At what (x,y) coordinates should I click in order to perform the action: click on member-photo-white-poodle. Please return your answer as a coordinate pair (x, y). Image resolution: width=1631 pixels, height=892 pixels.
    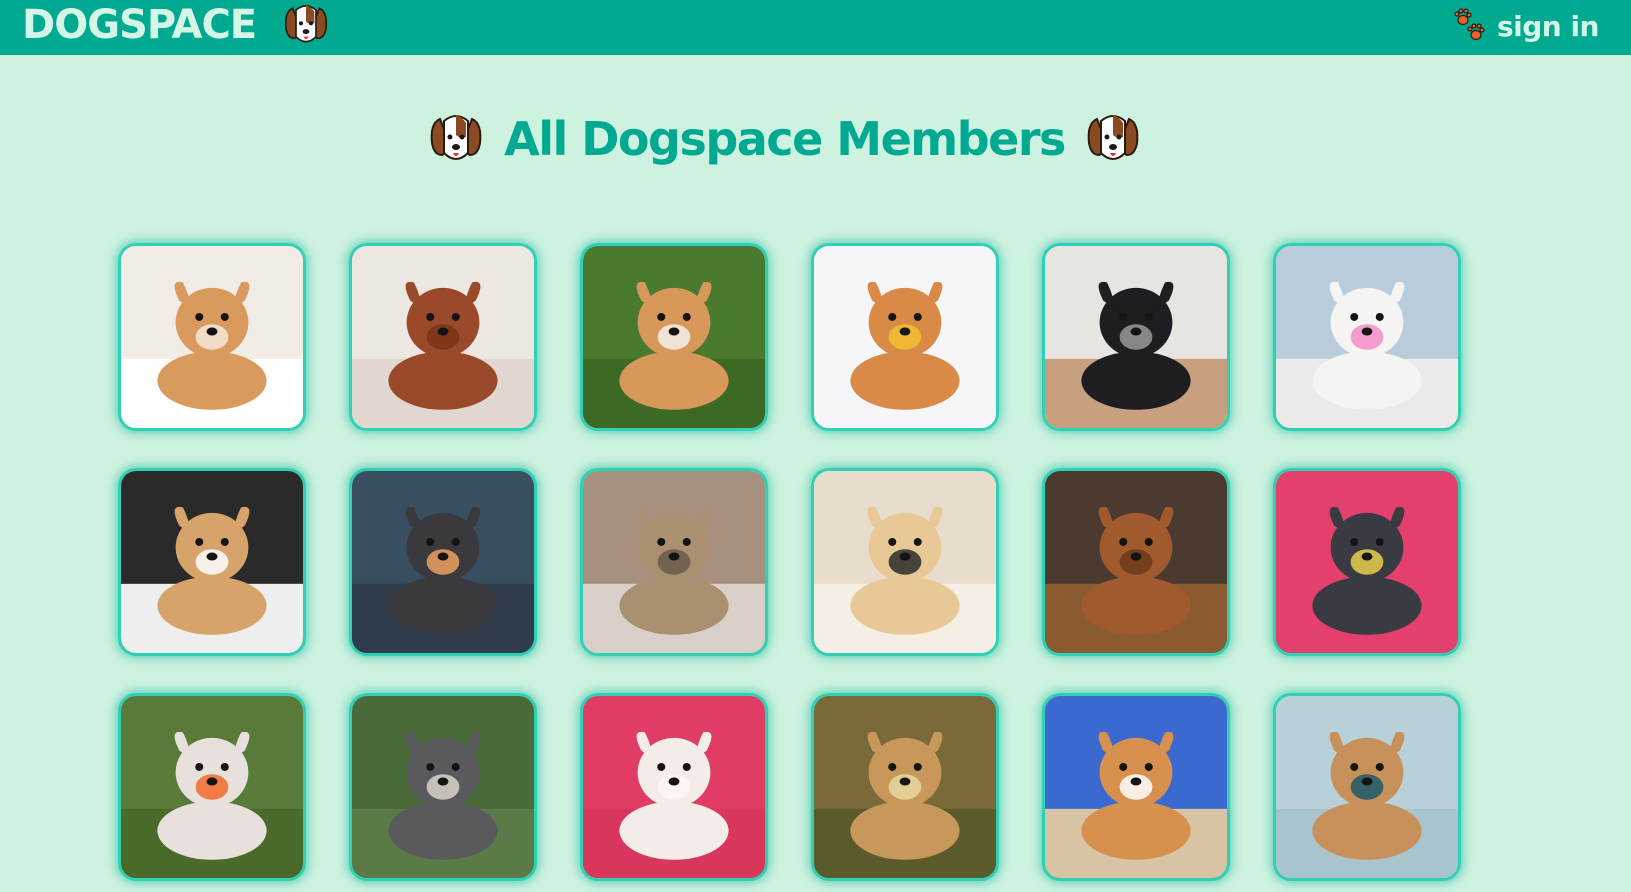
    Looking at the image, I should click on (674, 787).